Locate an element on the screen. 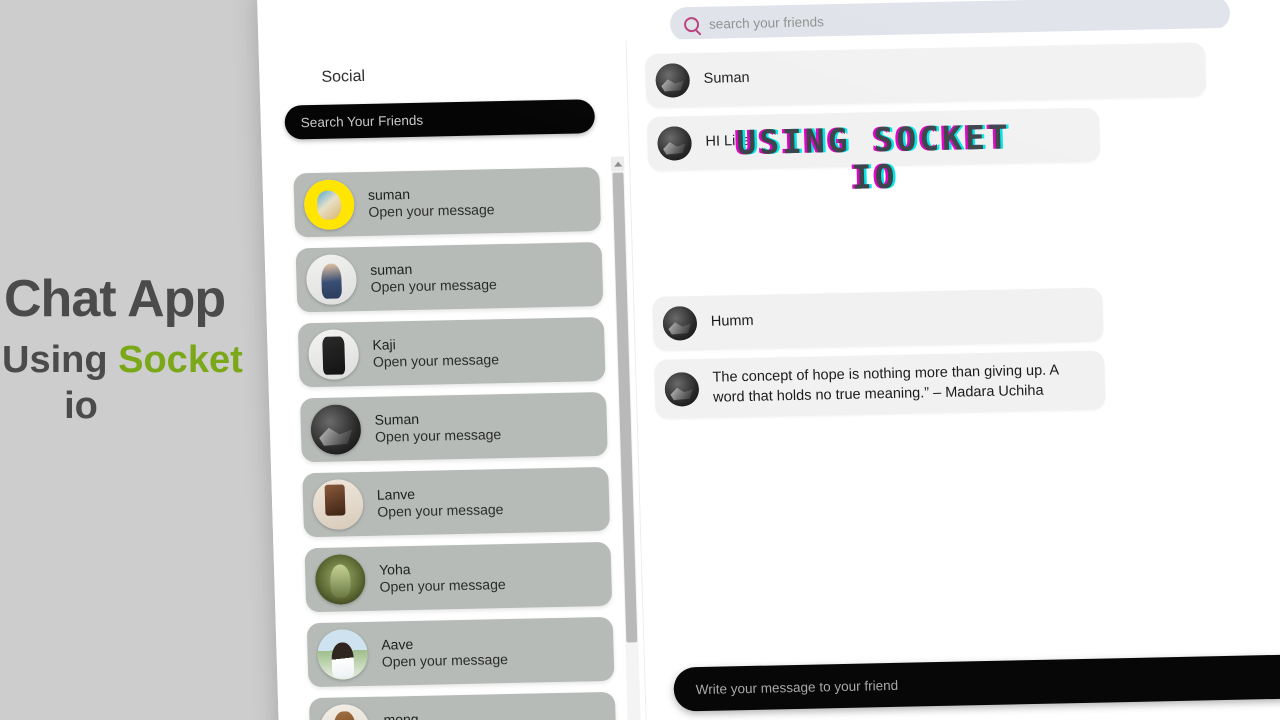  promo-title: Chat App Using Socket io is located at coordinates (151, 351).